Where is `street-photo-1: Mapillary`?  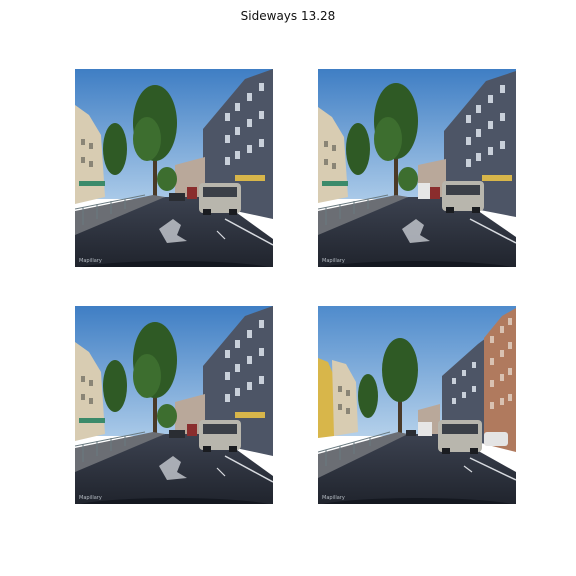
street-photo-1: Mapillary is located at coordinates (174, 168).